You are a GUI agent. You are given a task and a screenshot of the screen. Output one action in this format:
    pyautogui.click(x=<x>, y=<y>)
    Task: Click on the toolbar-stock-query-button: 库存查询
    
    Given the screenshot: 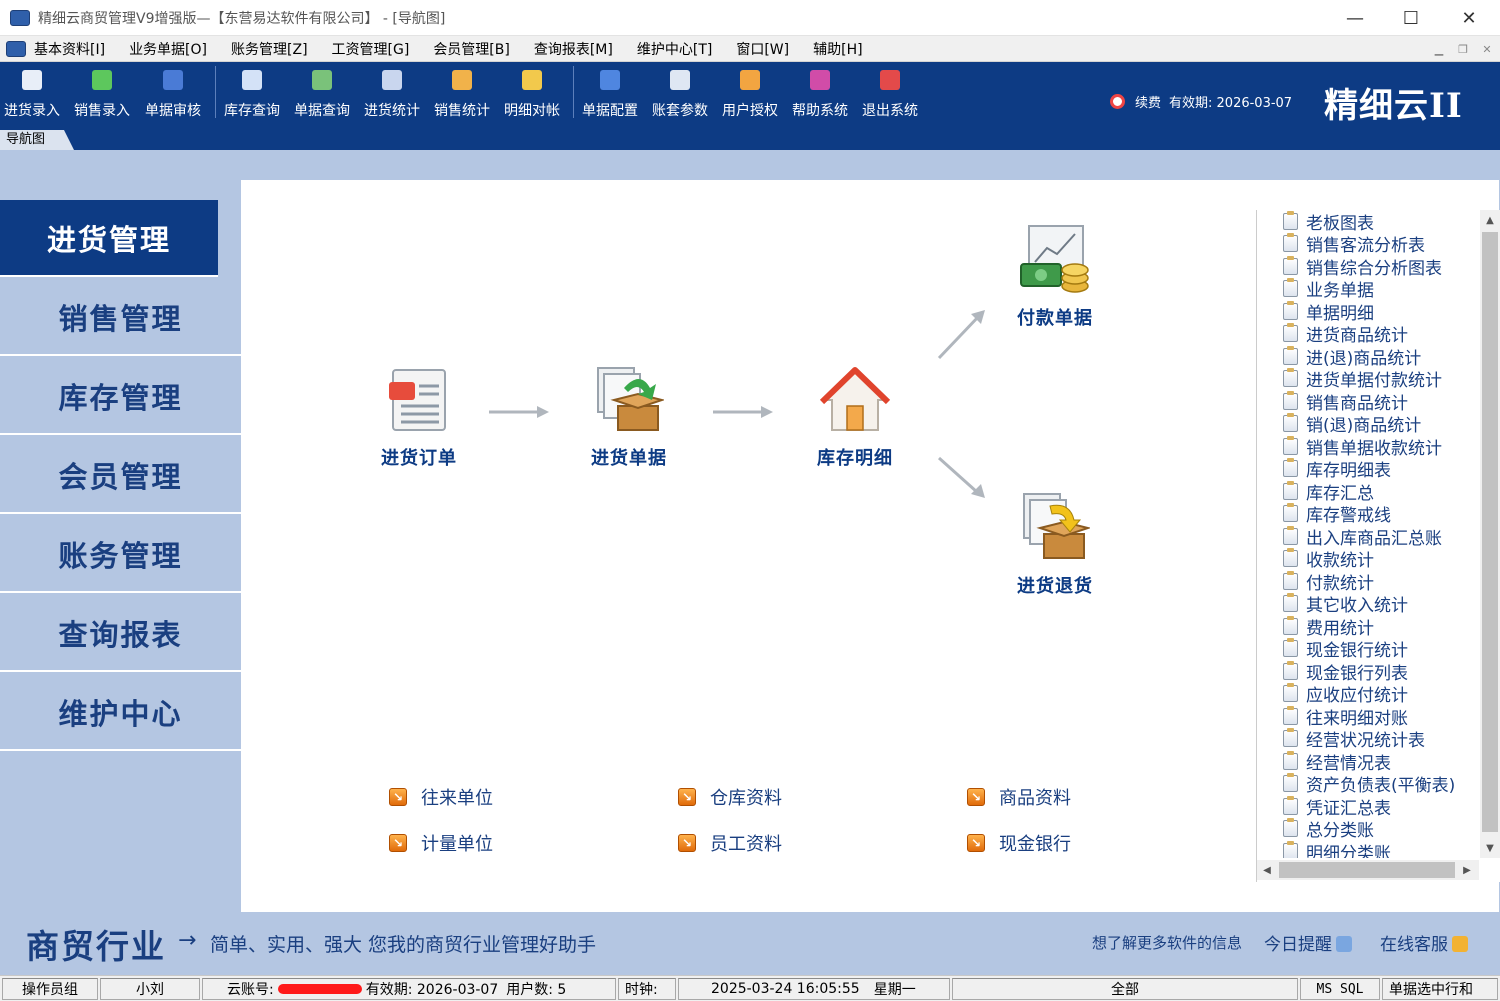 What is the action you would take?
    pyautogui.click(x=252, y=96)
    